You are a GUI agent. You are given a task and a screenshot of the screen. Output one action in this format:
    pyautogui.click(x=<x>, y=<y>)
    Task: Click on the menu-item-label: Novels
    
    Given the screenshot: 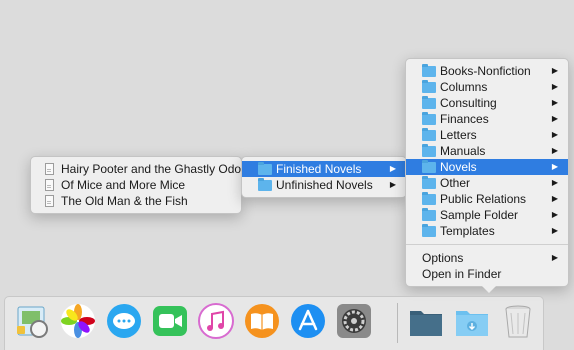 What is the action you would take?
    pyautogui.click(x=458, y=167)
    